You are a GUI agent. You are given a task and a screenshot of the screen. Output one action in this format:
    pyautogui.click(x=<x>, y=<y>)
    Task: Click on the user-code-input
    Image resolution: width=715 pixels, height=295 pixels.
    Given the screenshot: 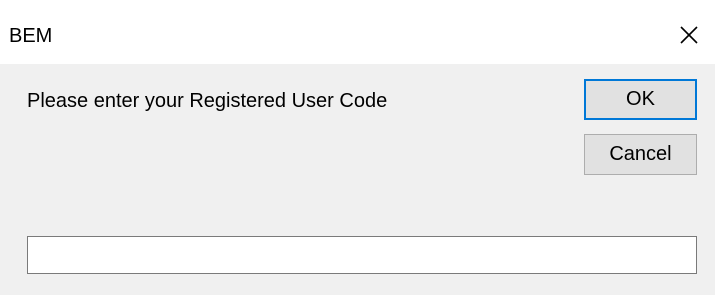 What is the action you would take?
    pyautogui.click(x=362, y=255)
    